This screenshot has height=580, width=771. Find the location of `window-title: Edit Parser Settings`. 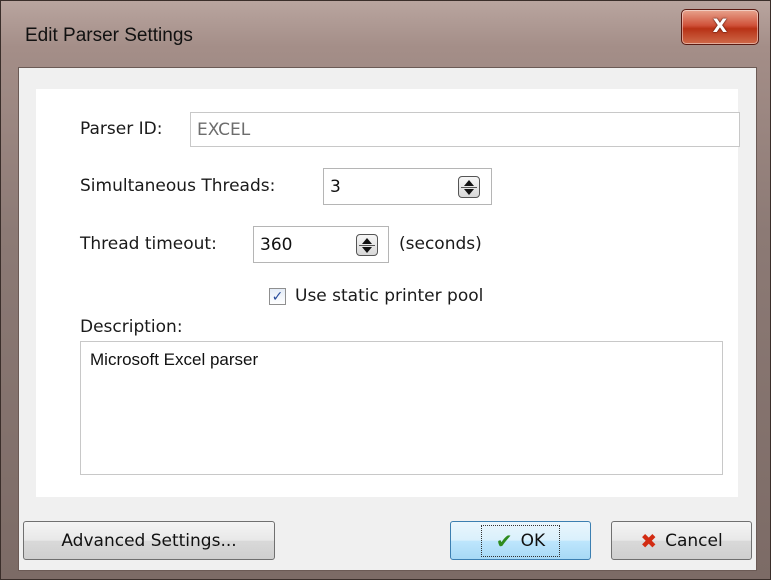

window-title: Edit Parser Settings is located at coordinates (109, 35).